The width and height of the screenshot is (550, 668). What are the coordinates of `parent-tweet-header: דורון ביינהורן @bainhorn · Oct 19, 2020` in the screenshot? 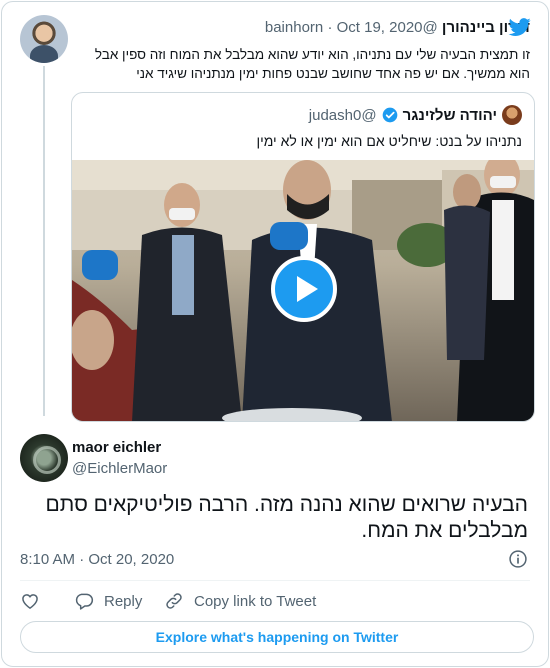 It's located at (397, 28).